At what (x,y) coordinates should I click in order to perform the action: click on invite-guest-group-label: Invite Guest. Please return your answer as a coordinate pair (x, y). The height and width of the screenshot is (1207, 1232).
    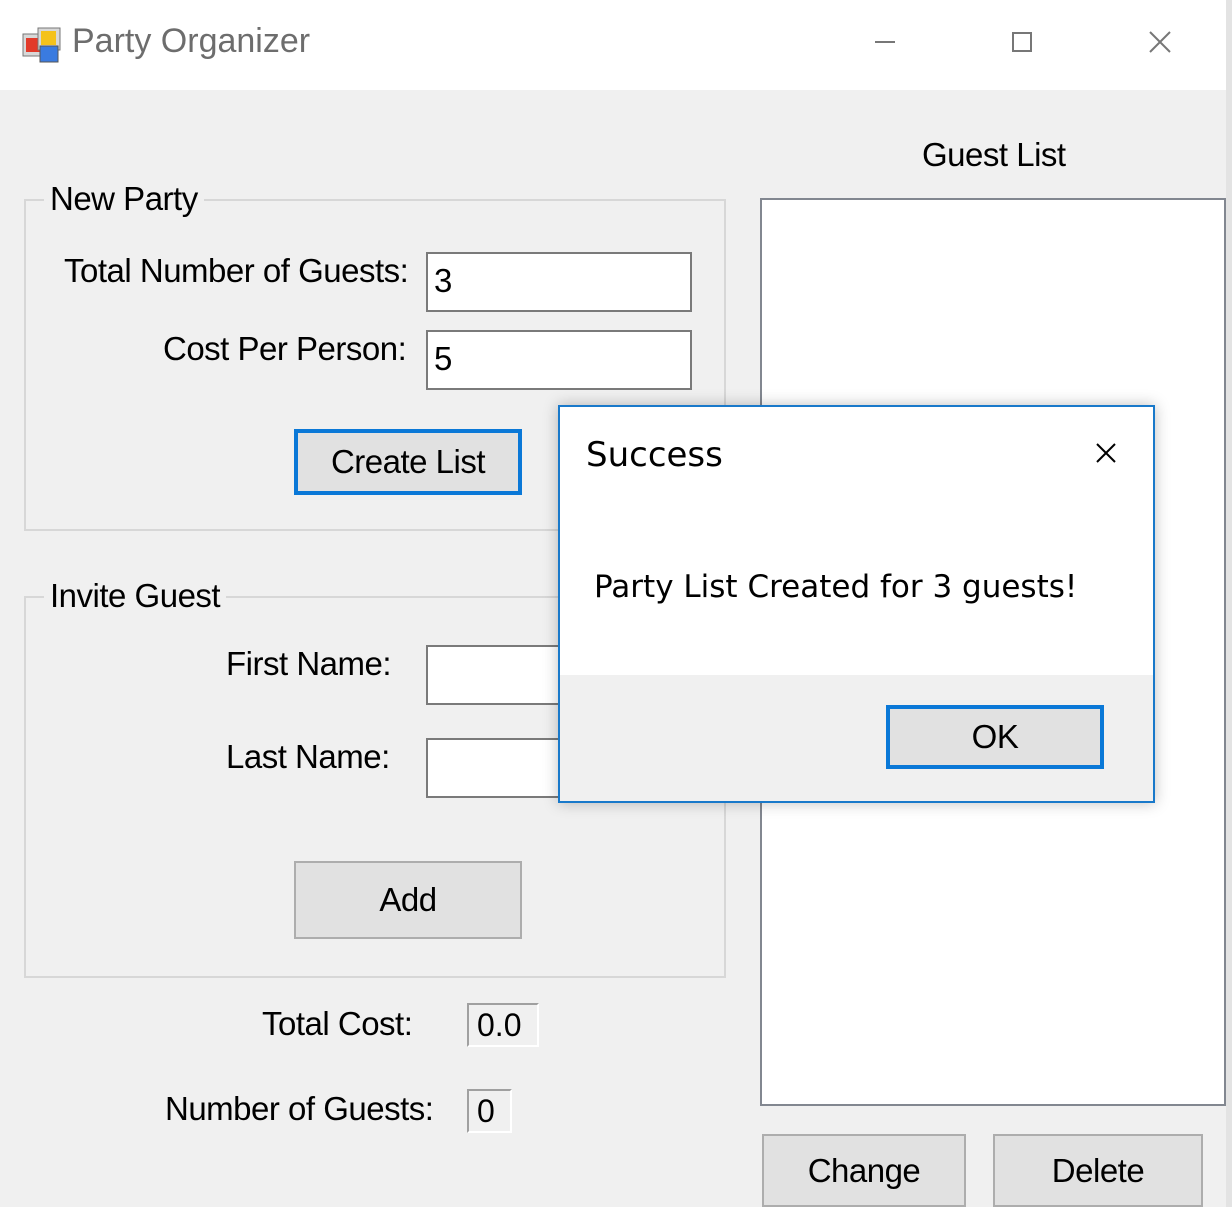
    Looking at the image, I should click on (135, 596).